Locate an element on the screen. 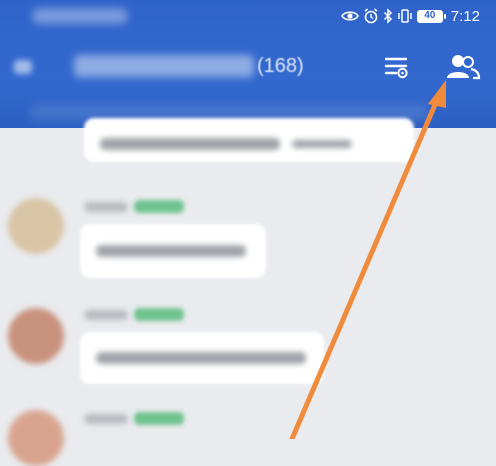  group-name-blurred is located at coordinates (164, 66).